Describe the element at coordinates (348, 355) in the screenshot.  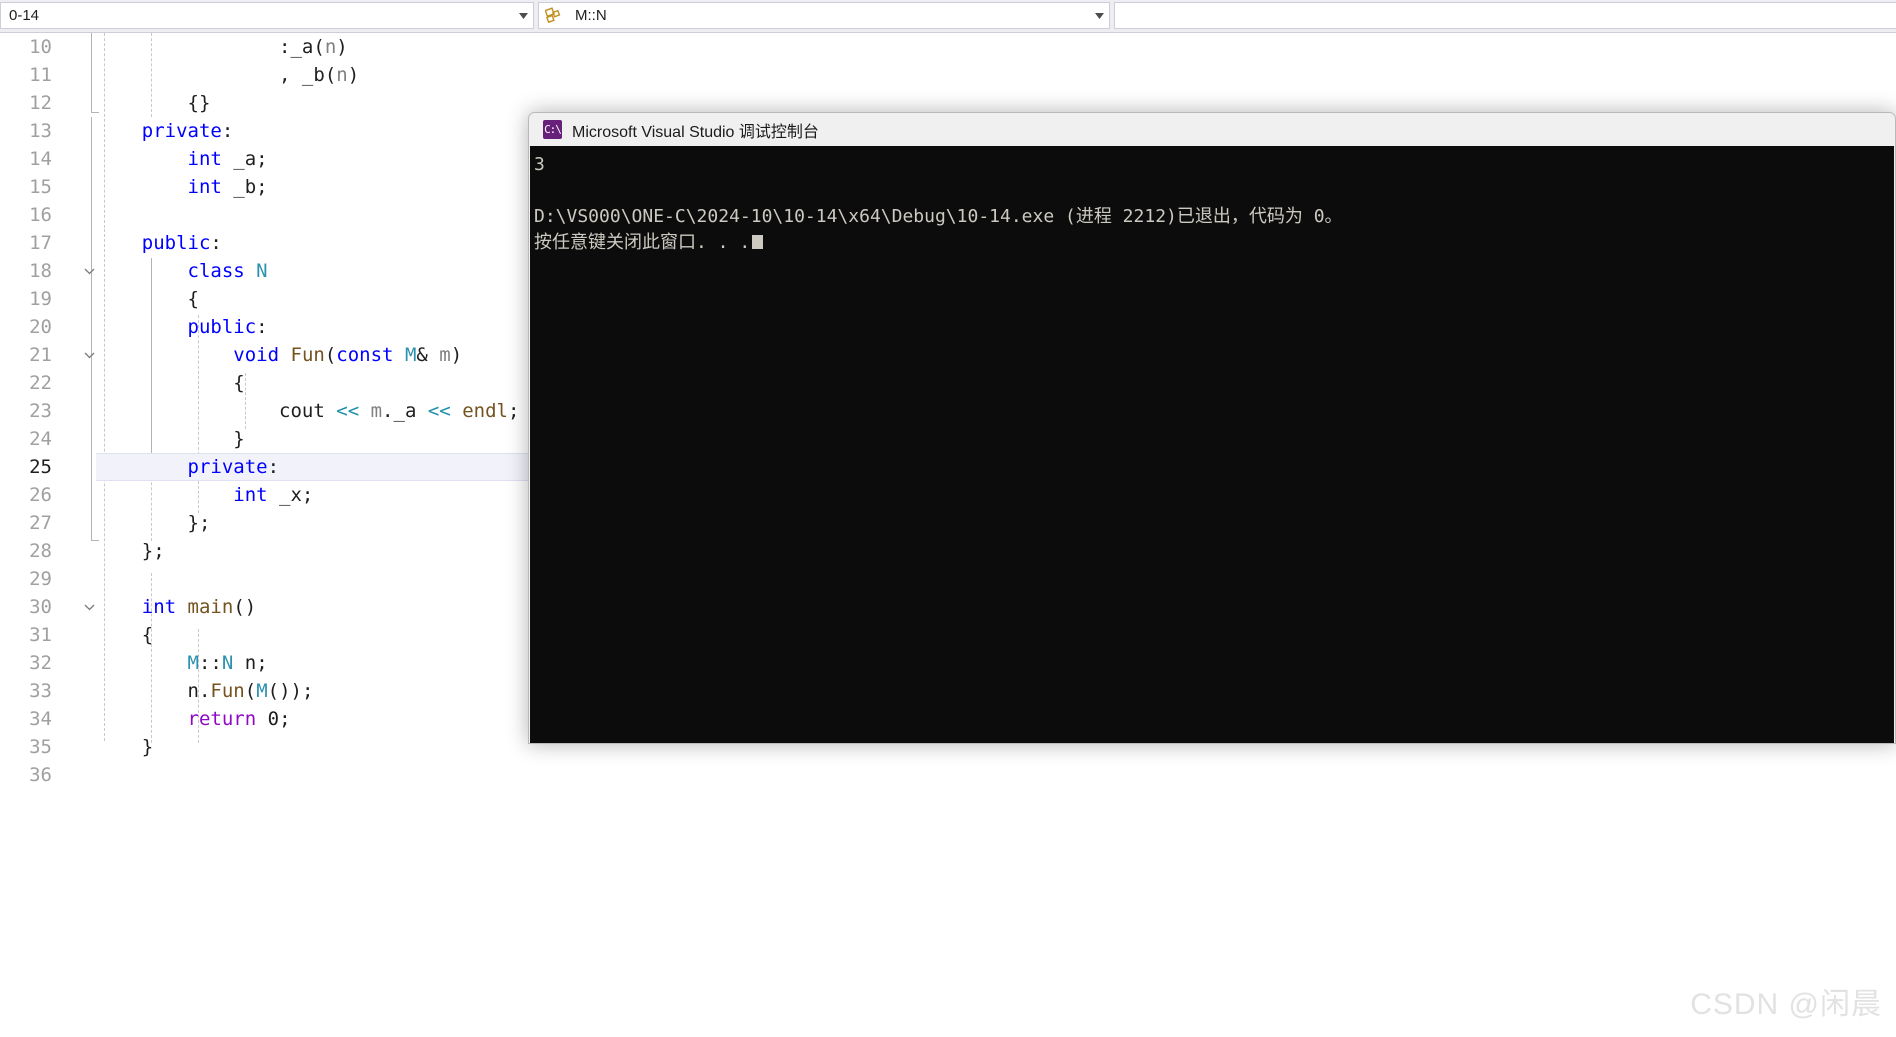
I see `code-text: void Fun(const M& m)` at that location.